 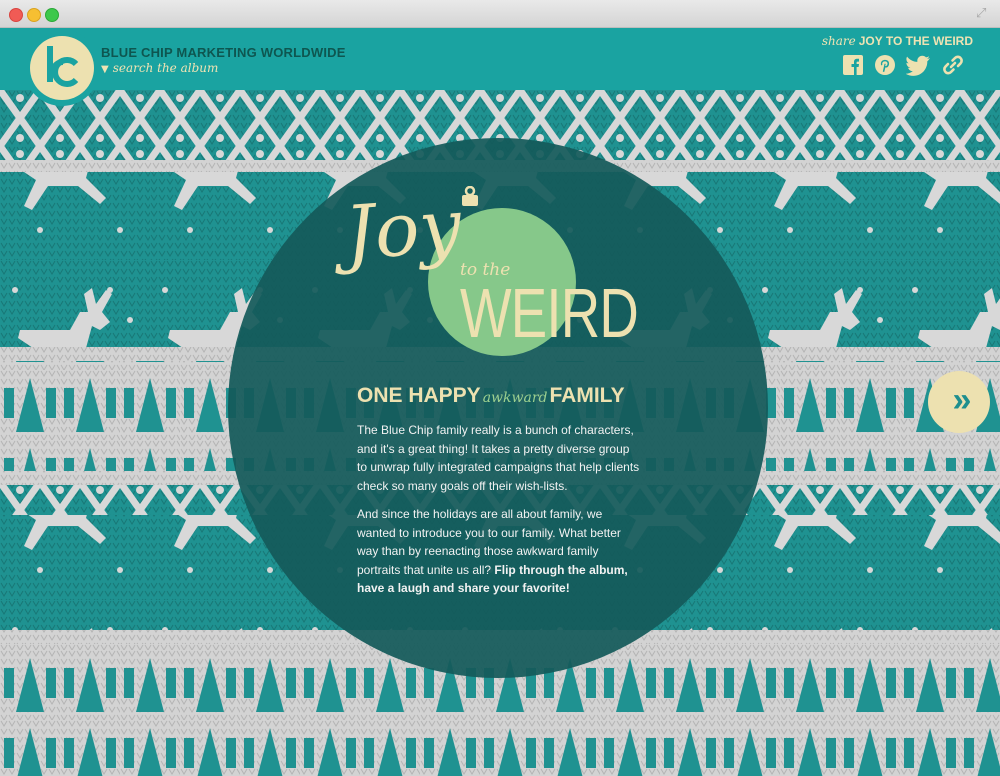 I want to click on headline-part-1: ONE HAPPY, so click(x=419, y=395).